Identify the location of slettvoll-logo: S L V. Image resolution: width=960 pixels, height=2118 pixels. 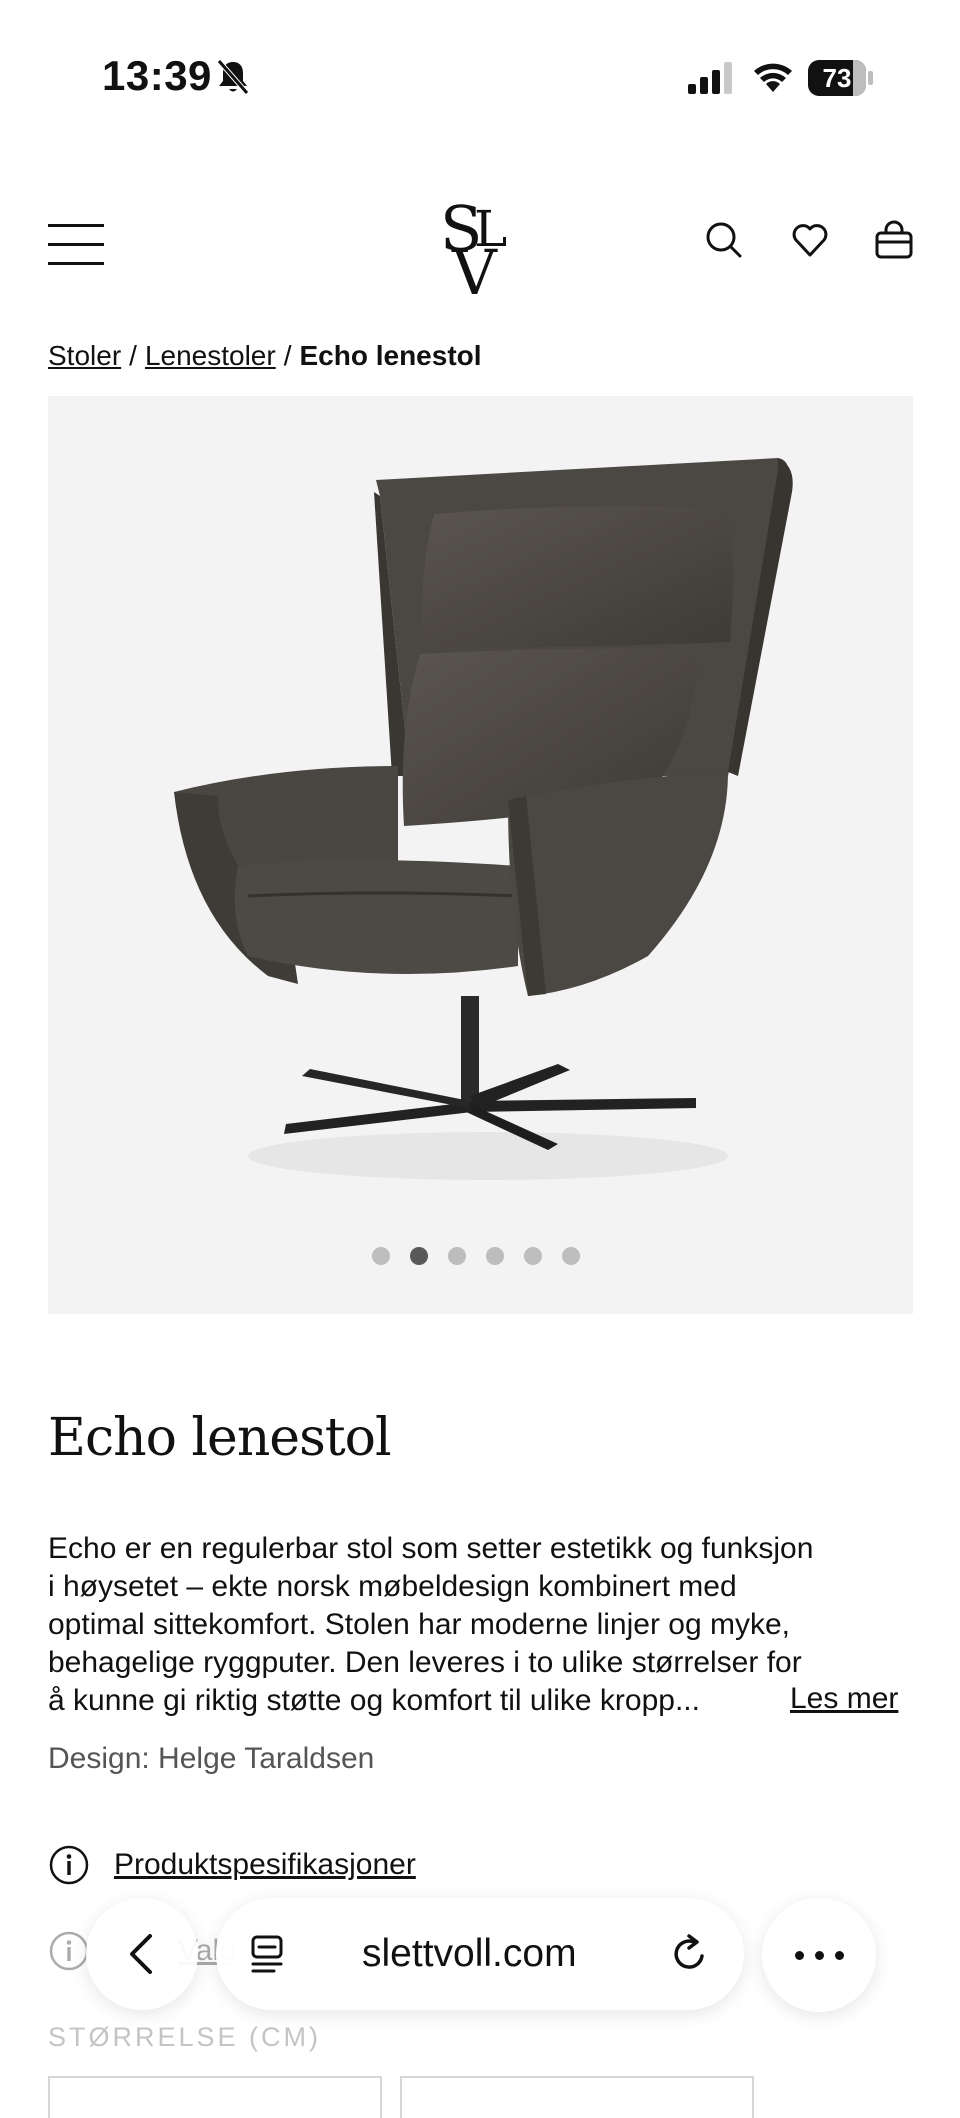
(480, 250).